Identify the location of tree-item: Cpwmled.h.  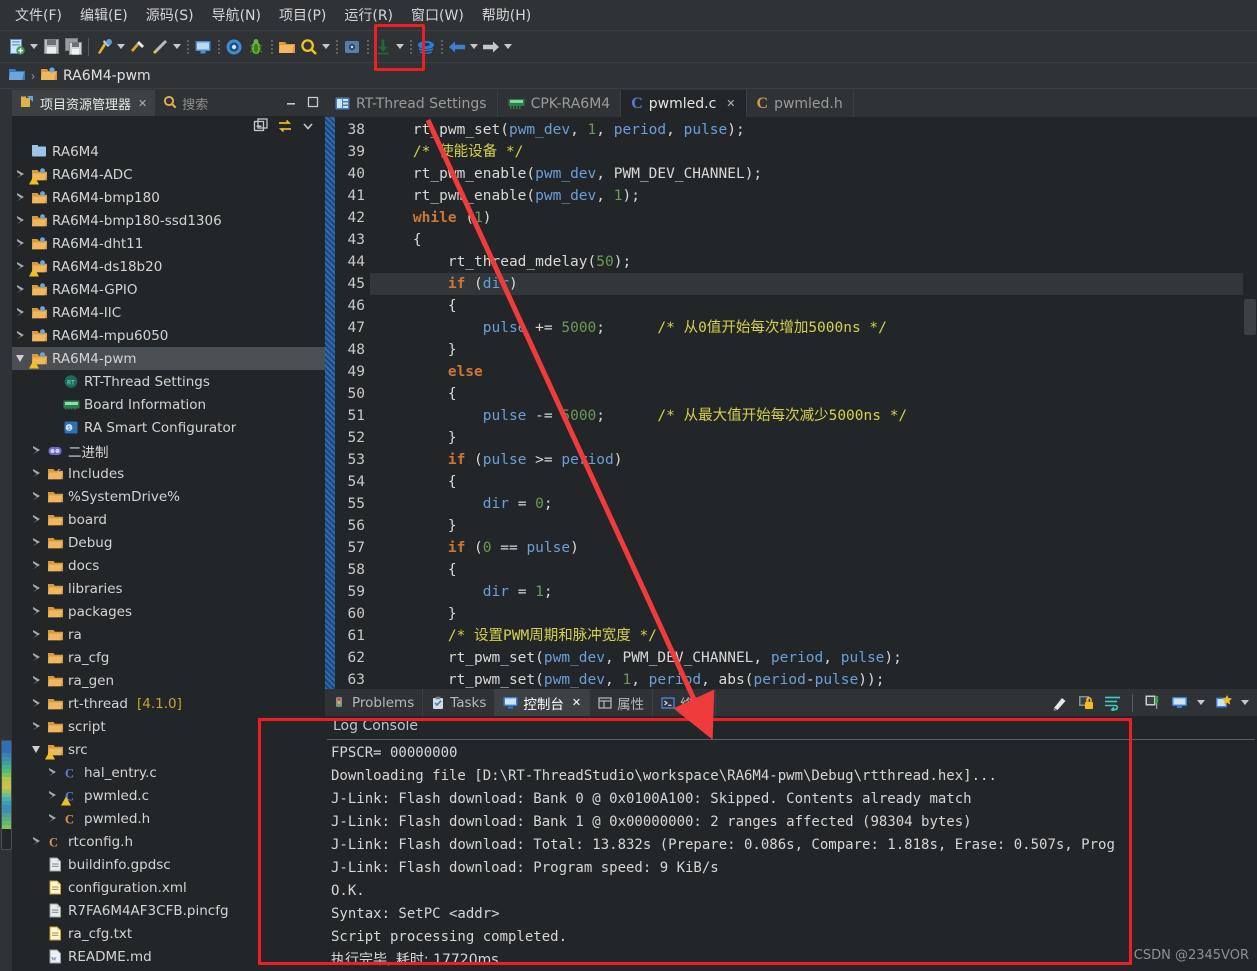
(168, 818).